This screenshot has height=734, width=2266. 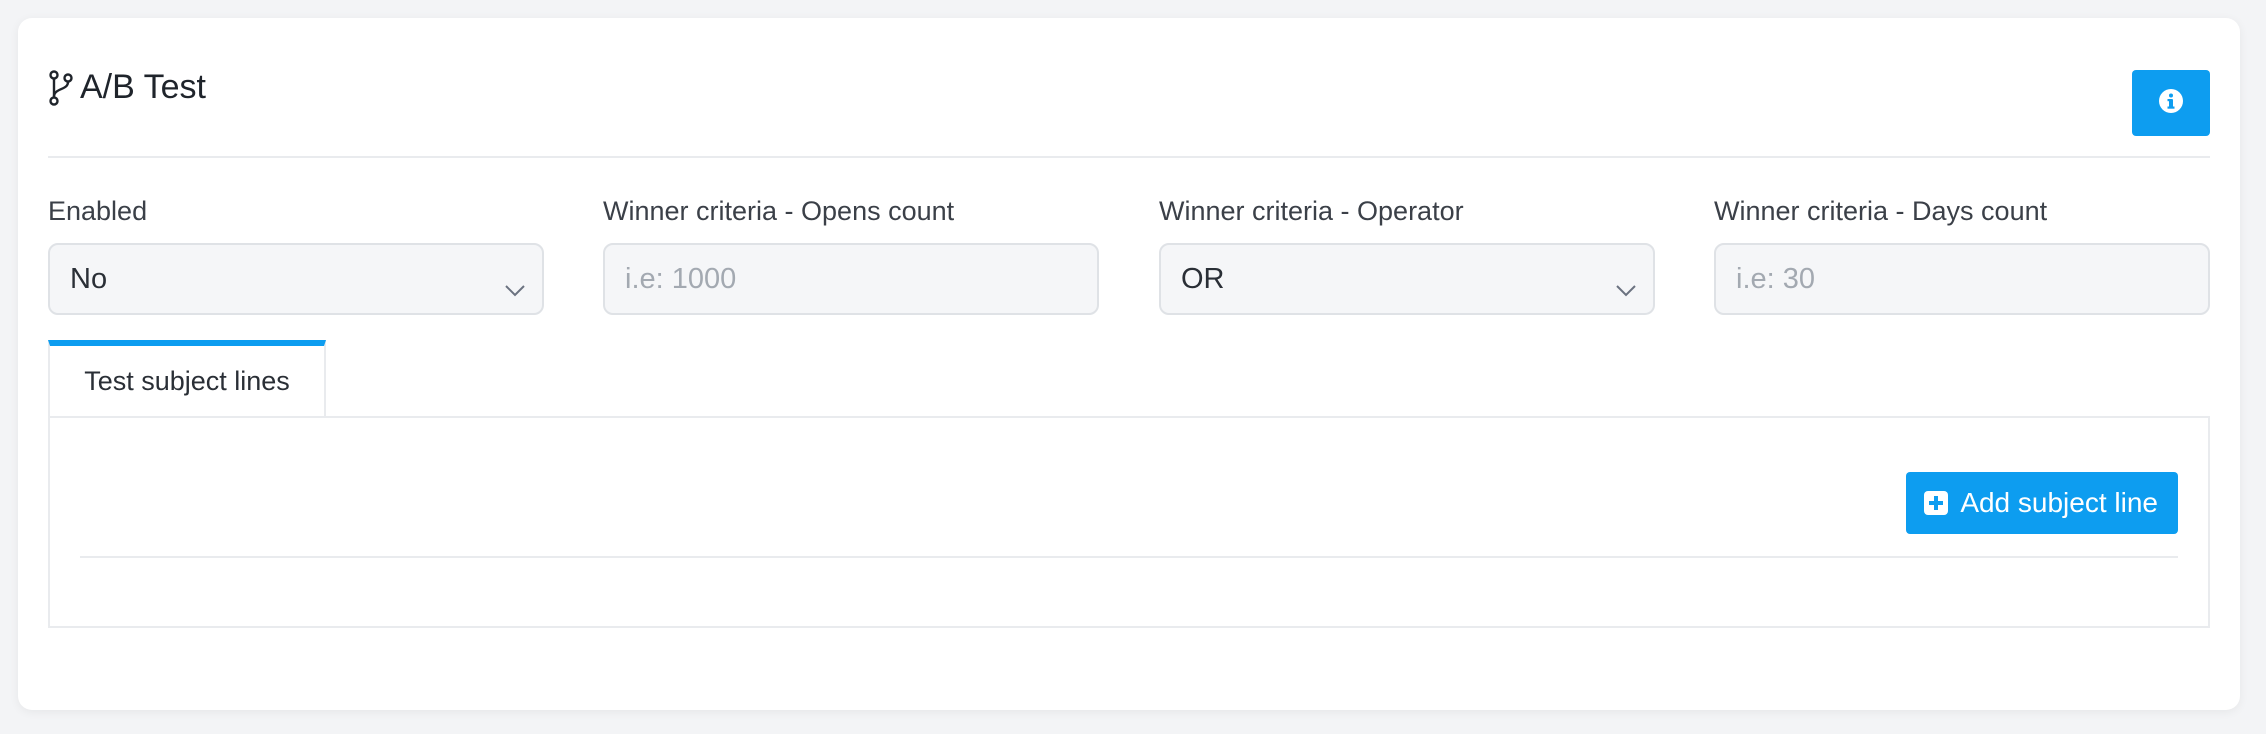 I want to click on operator-field: Winner criteria - Operator OR, so click(x=1407, y=254).